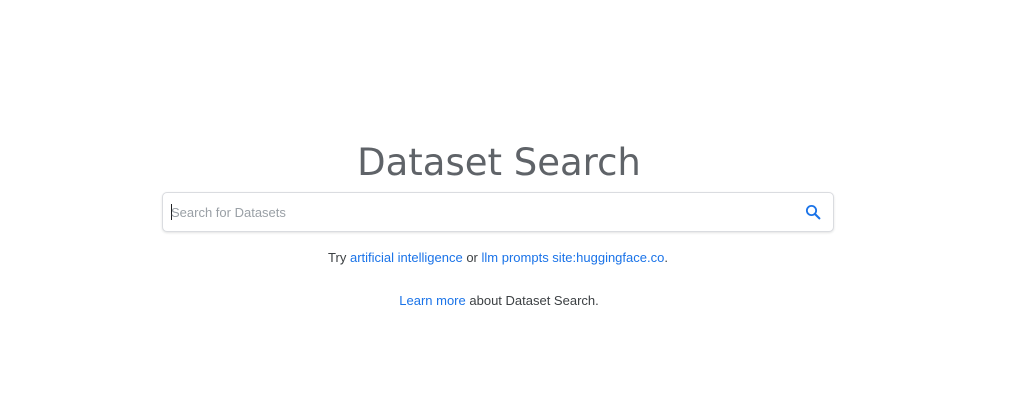 Image resolution: width=1024 pixels, height=409 pixels. Describe the element at coordinates (499, 162) in the screenshot. I see `page-title: Dataset Search` at that location.